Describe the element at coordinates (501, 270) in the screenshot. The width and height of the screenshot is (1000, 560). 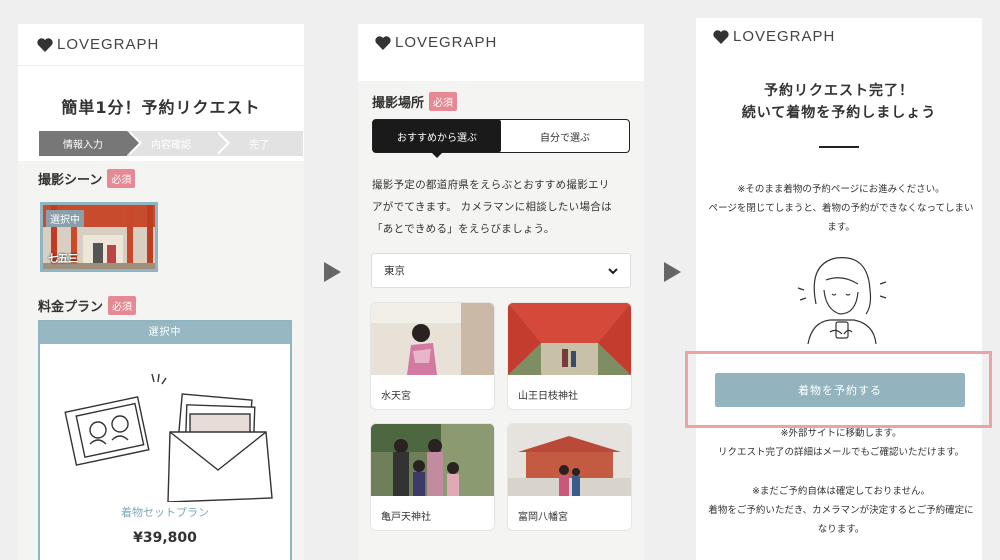
I see `prefecture-select: 東京` at that location.